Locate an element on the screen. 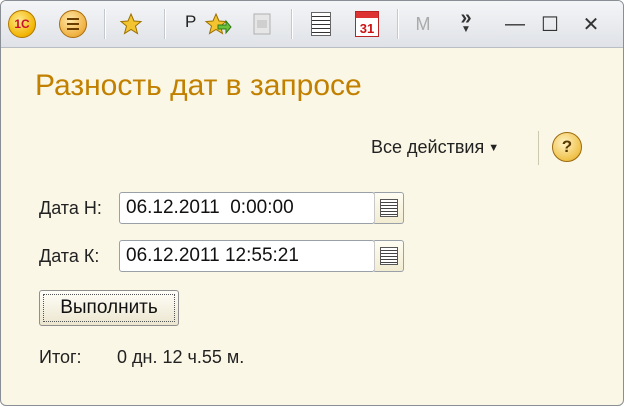 The image size is (624, 406). star-arrow-icon is located at coordinates (218, 23).